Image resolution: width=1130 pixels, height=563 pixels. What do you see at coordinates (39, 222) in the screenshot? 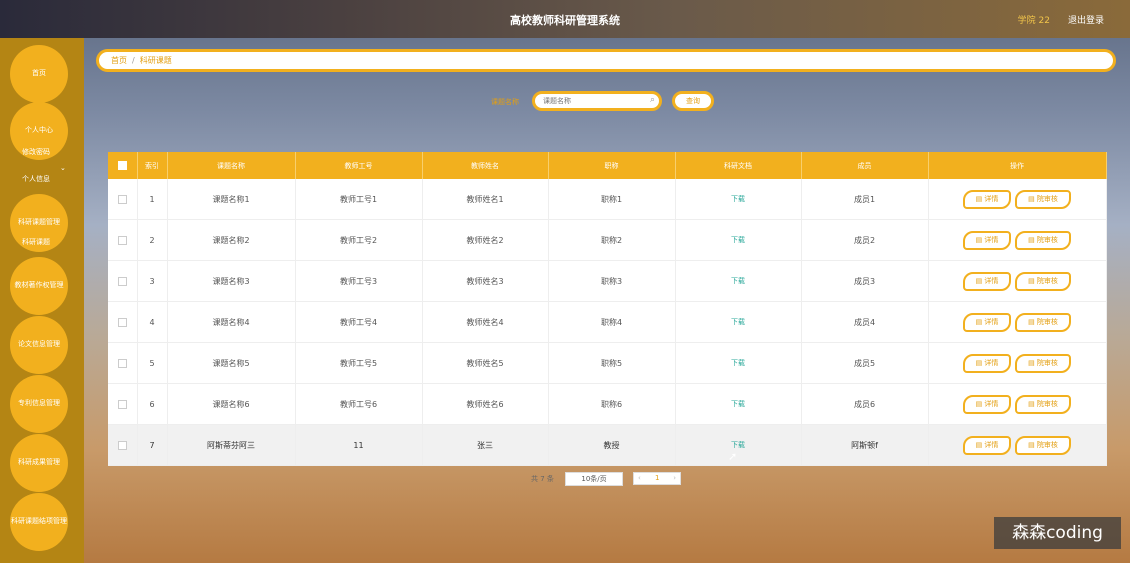
I see `sidebar-item-label: 科研课题管理` at bounding box center [39, 222].